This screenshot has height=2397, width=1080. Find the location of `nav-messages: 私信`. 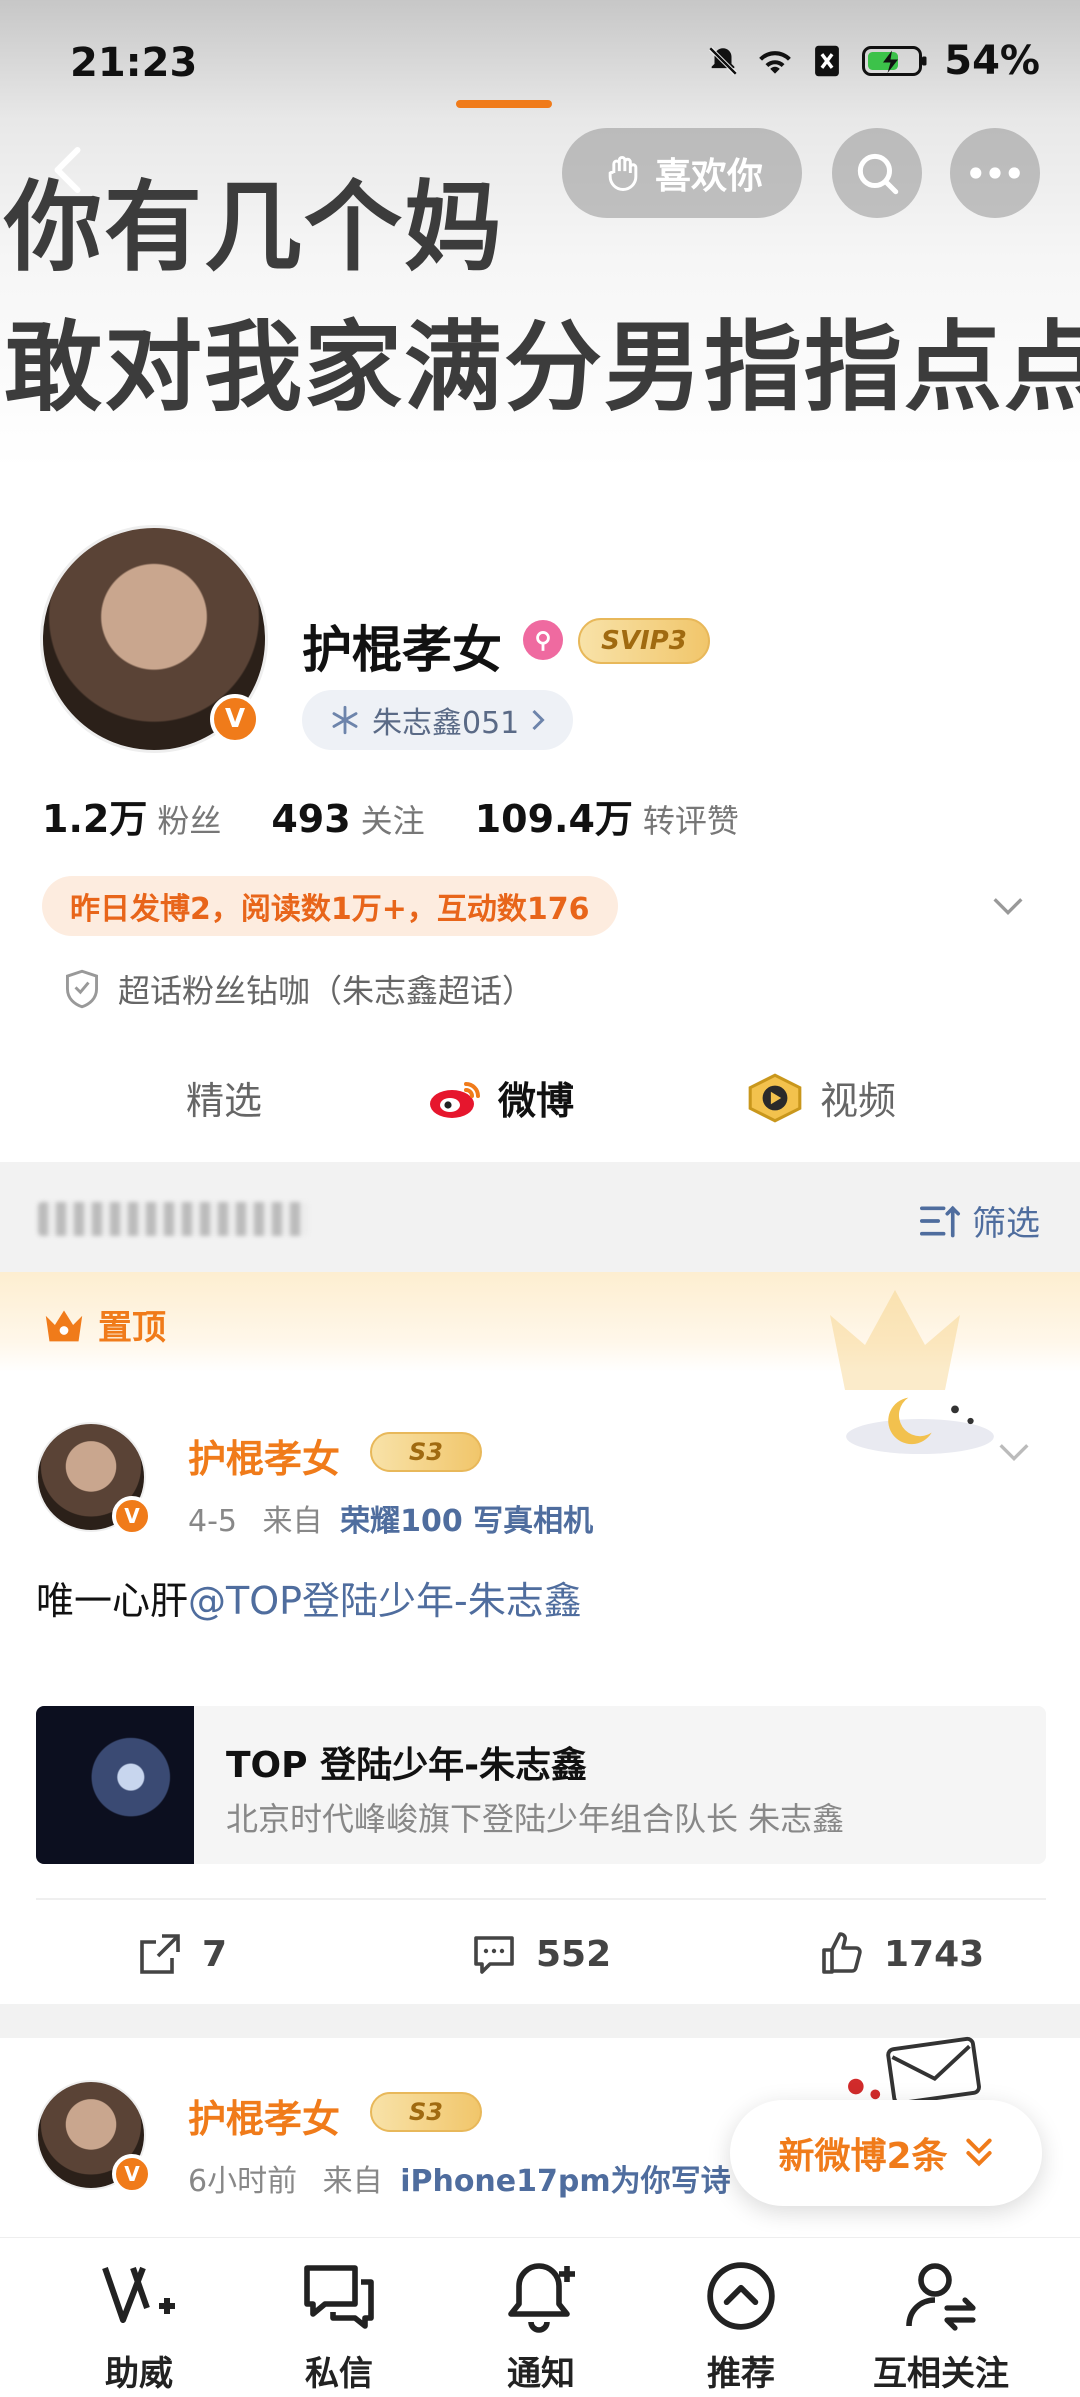

nav-messages: 私信 is located at coordinates (339, 2325).